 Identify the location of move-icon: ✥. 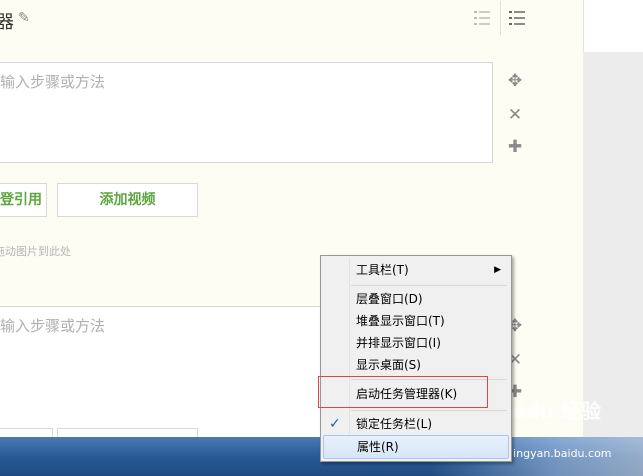
(515, 81).